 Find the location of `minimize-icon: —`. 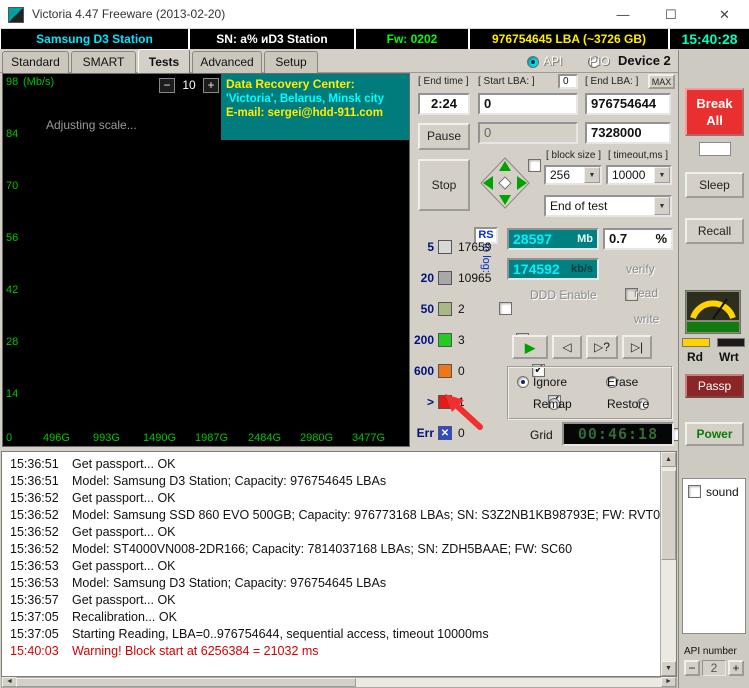

minimize-icon: — is located at coordinates (623, 14).